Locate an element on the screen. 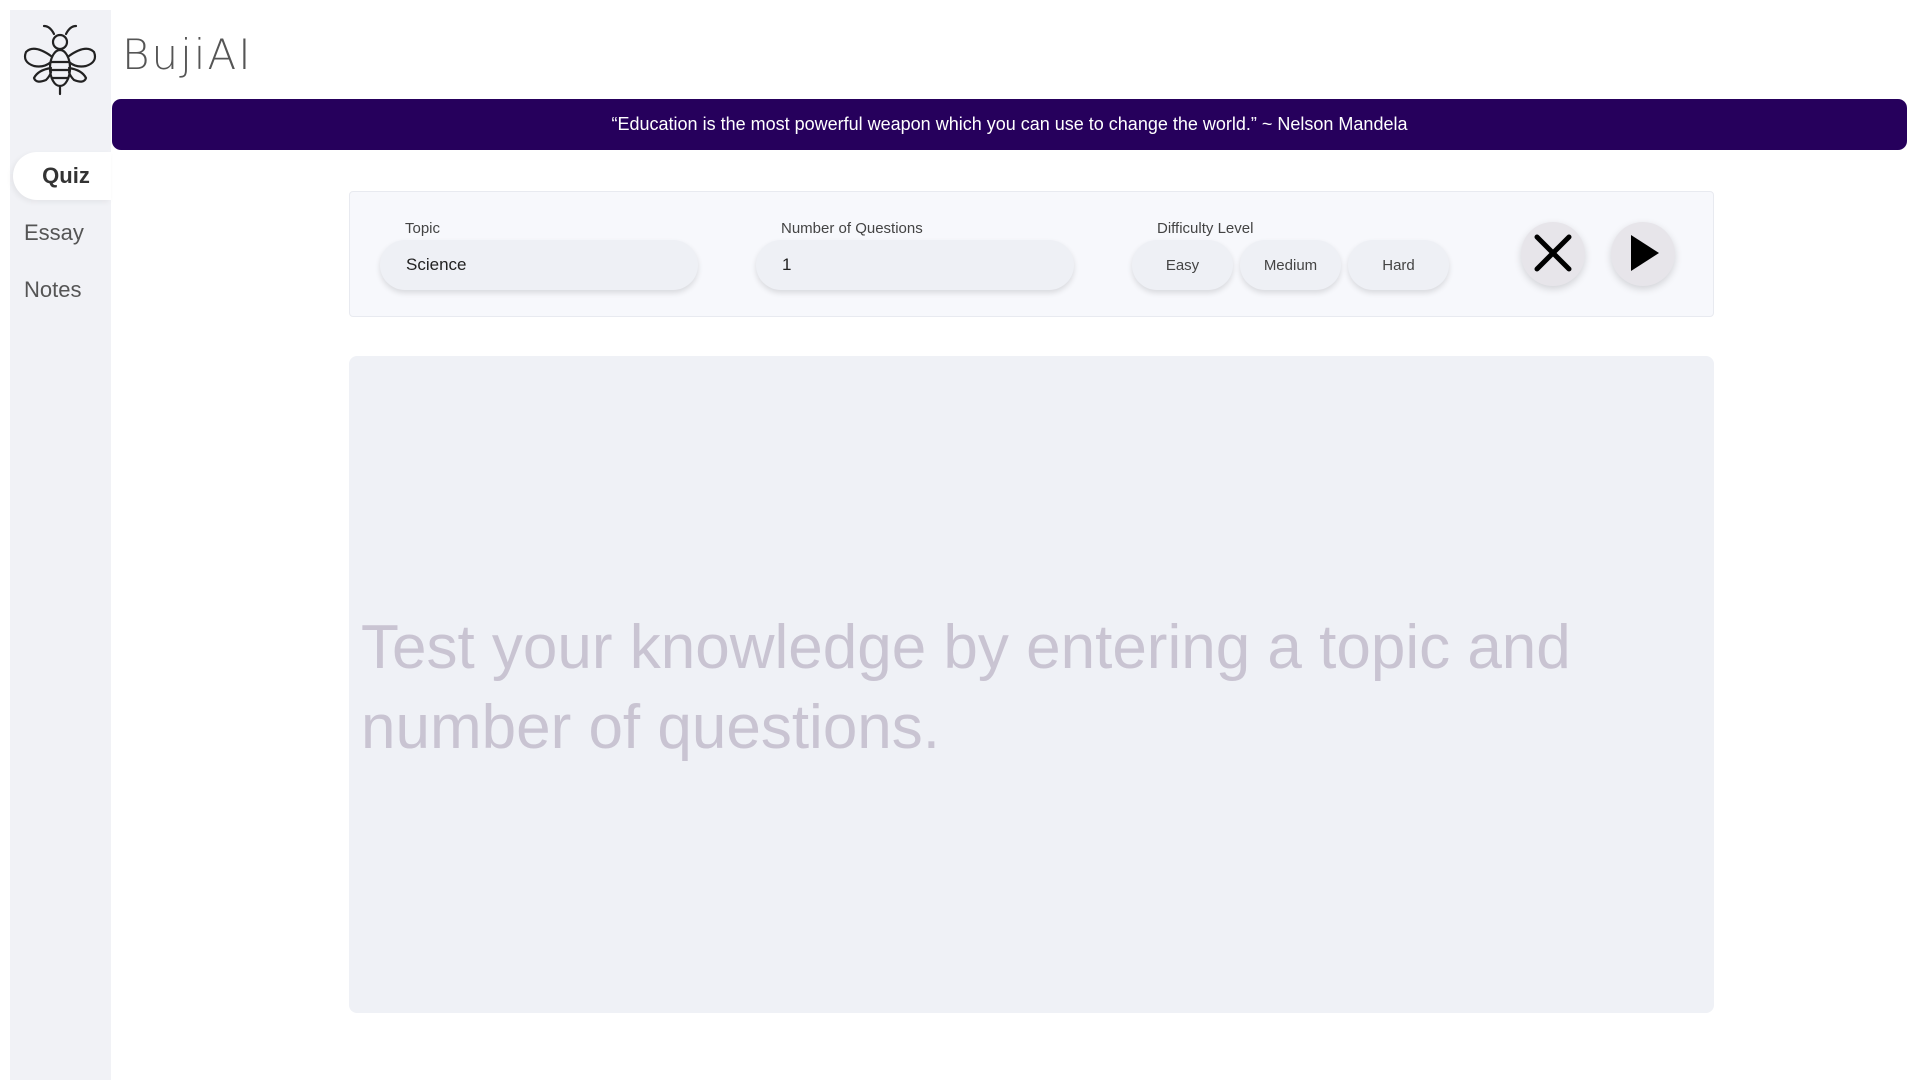 The height and width of the screenshot is (1080, 1920). start-quiz-button is located at coordinates (1643, 254).